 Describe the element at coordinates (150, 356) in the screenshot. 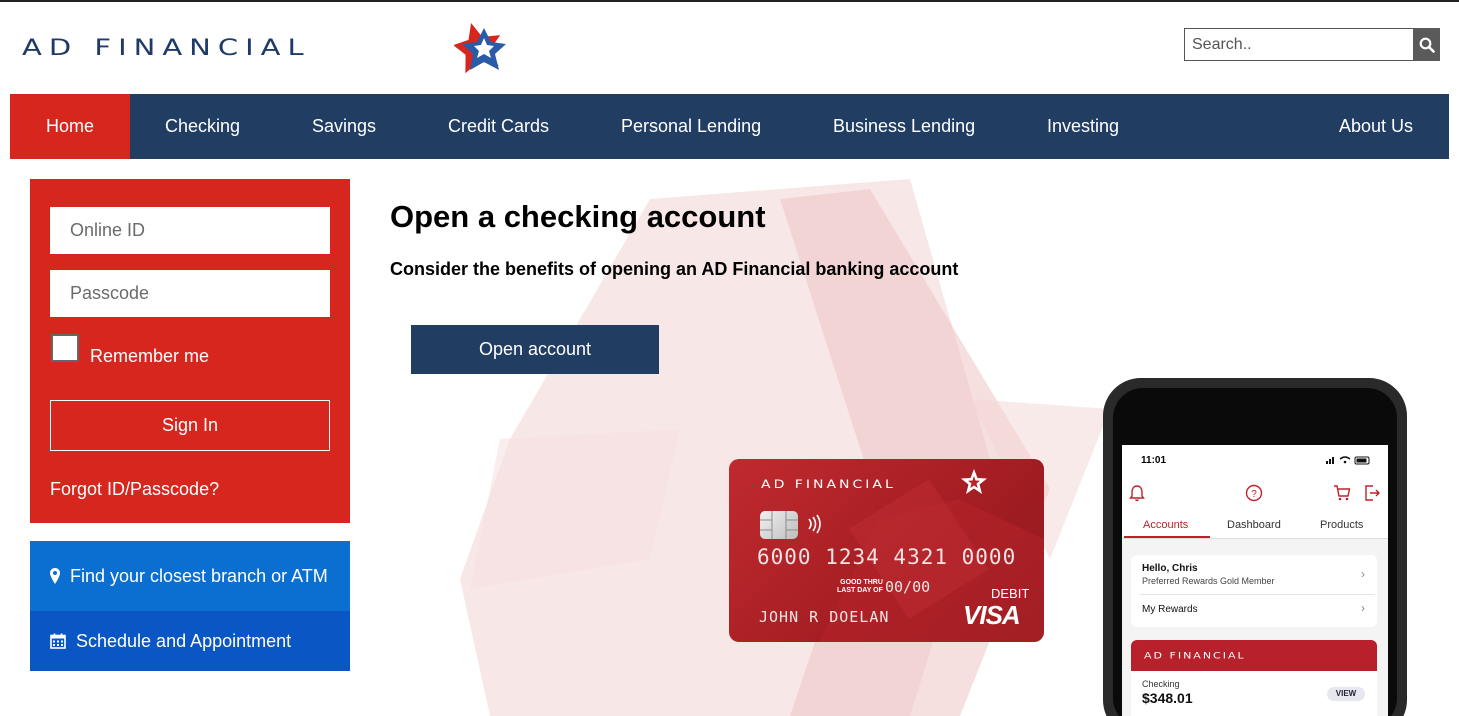

I see `remember-me-label: Remember me` at that location.